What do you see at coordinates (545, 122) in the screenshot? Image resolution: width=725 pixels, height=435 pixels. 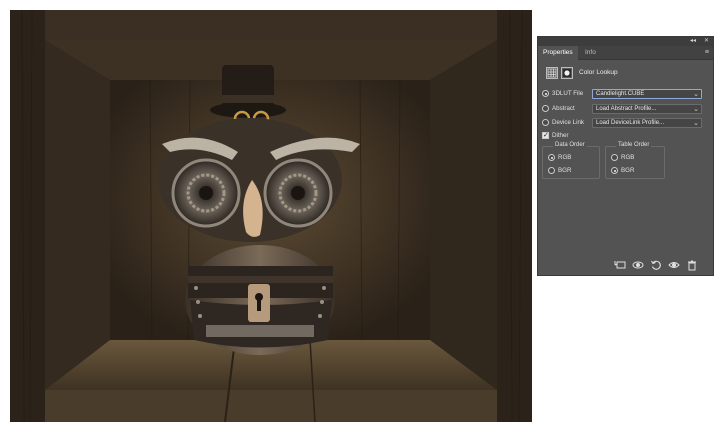 I see `radio-device-link` at bounding box center [545, 122].